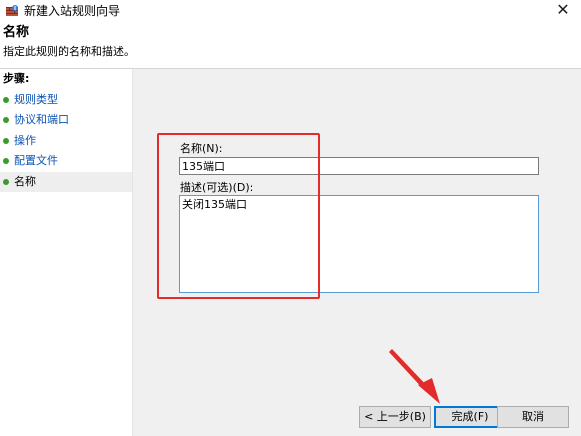  What do you see at coordinates (533, 417) in the screenshot?
I see `cancel-button: 取消` at bounding box center [533, 417].